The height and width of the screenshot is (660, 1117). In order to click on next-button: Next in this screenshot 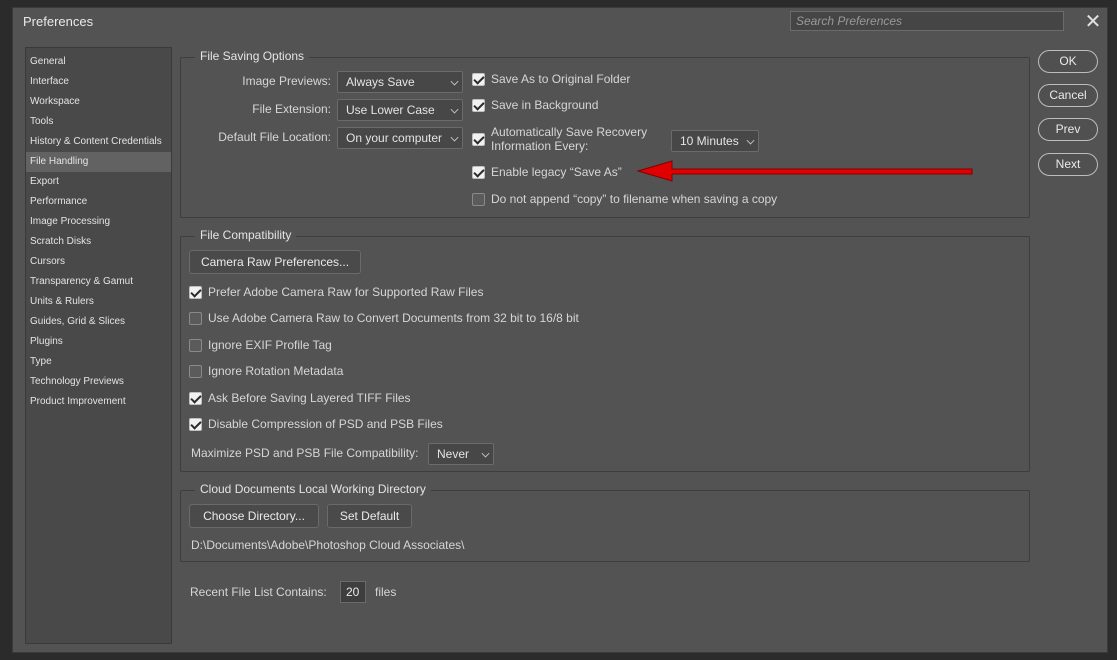, I will do `click(1068, 164)`.